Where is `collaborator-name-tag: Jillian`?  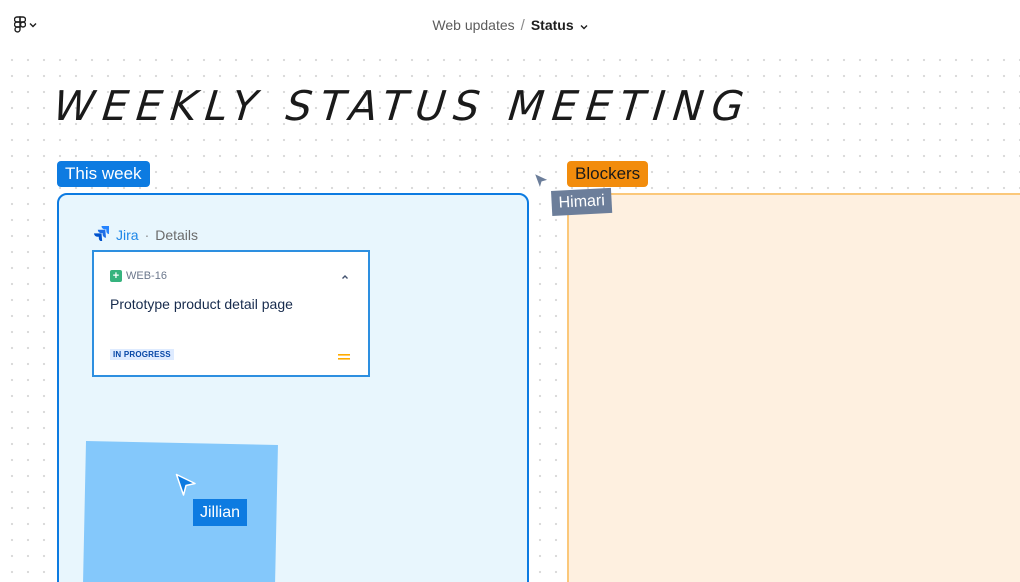 collaborator-name-tag: Jillian is located at coordinates (220, 512).